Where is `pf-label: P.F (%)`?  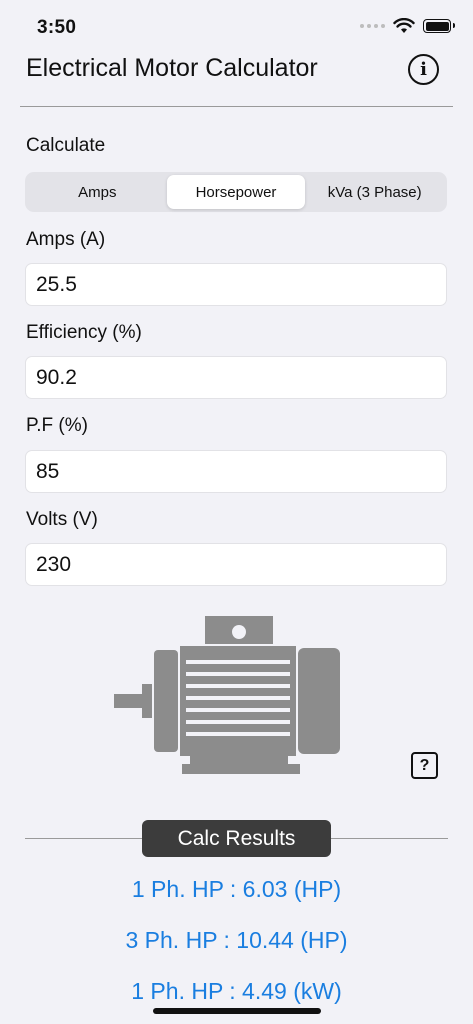 pf-label: P.F (%) is located at coordinates (57, 425).